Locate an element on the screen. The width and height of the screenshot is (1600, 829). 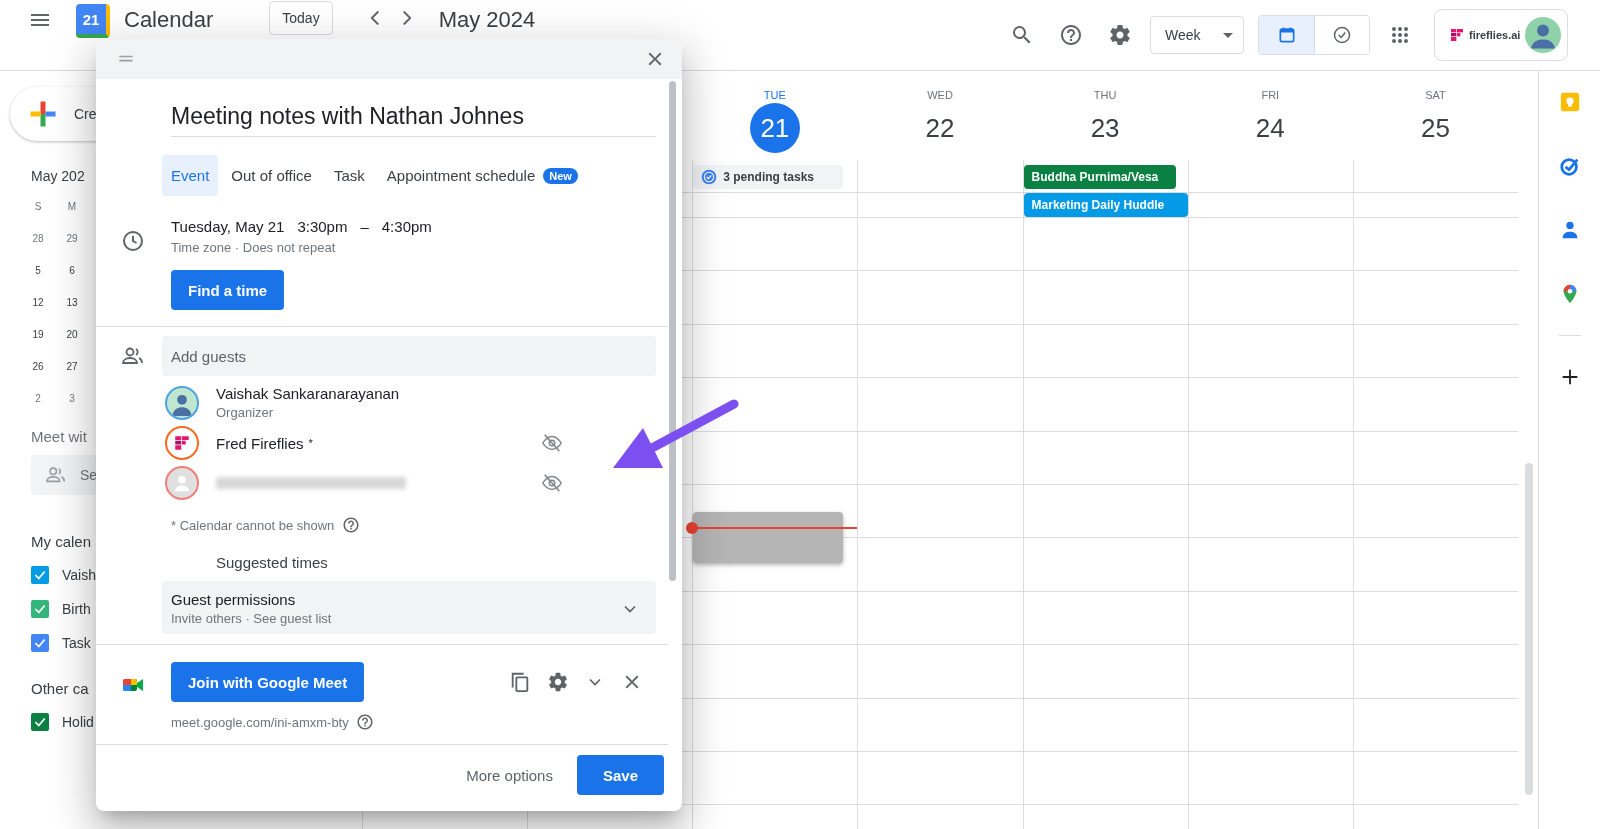
next-button is located at coordinates (406, 18).